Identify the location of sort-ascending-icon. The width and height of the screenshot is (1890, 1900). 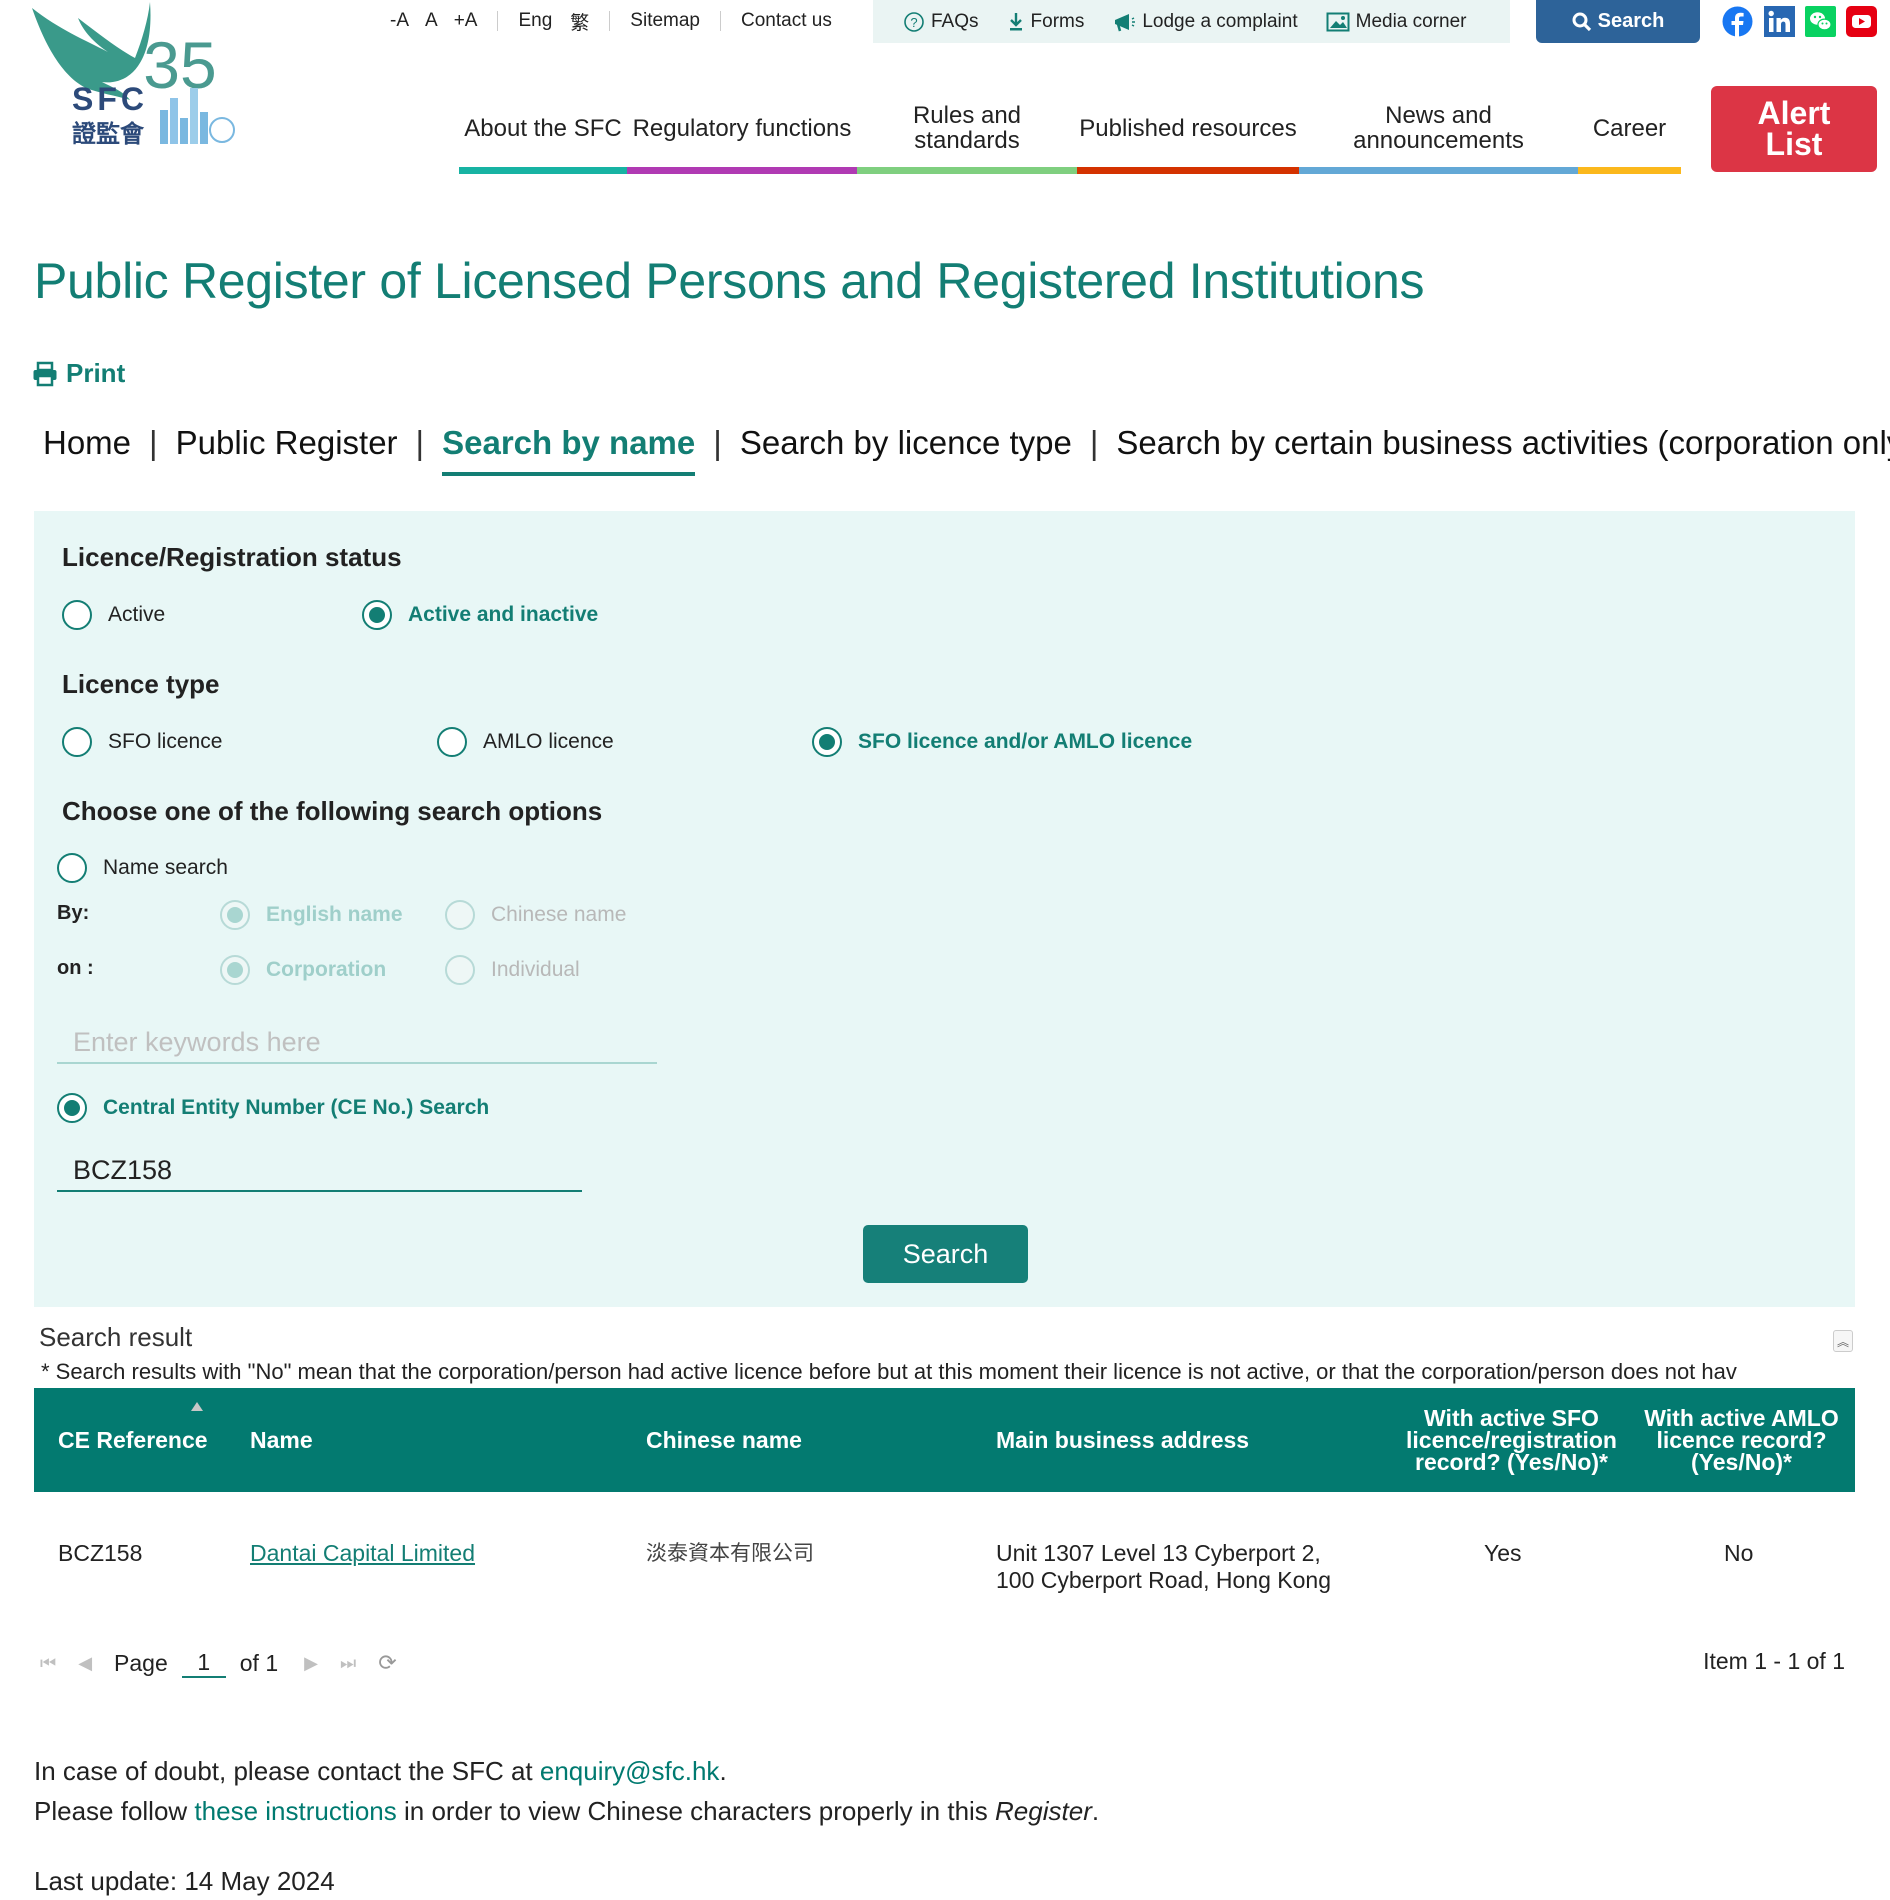
(197, 1406).